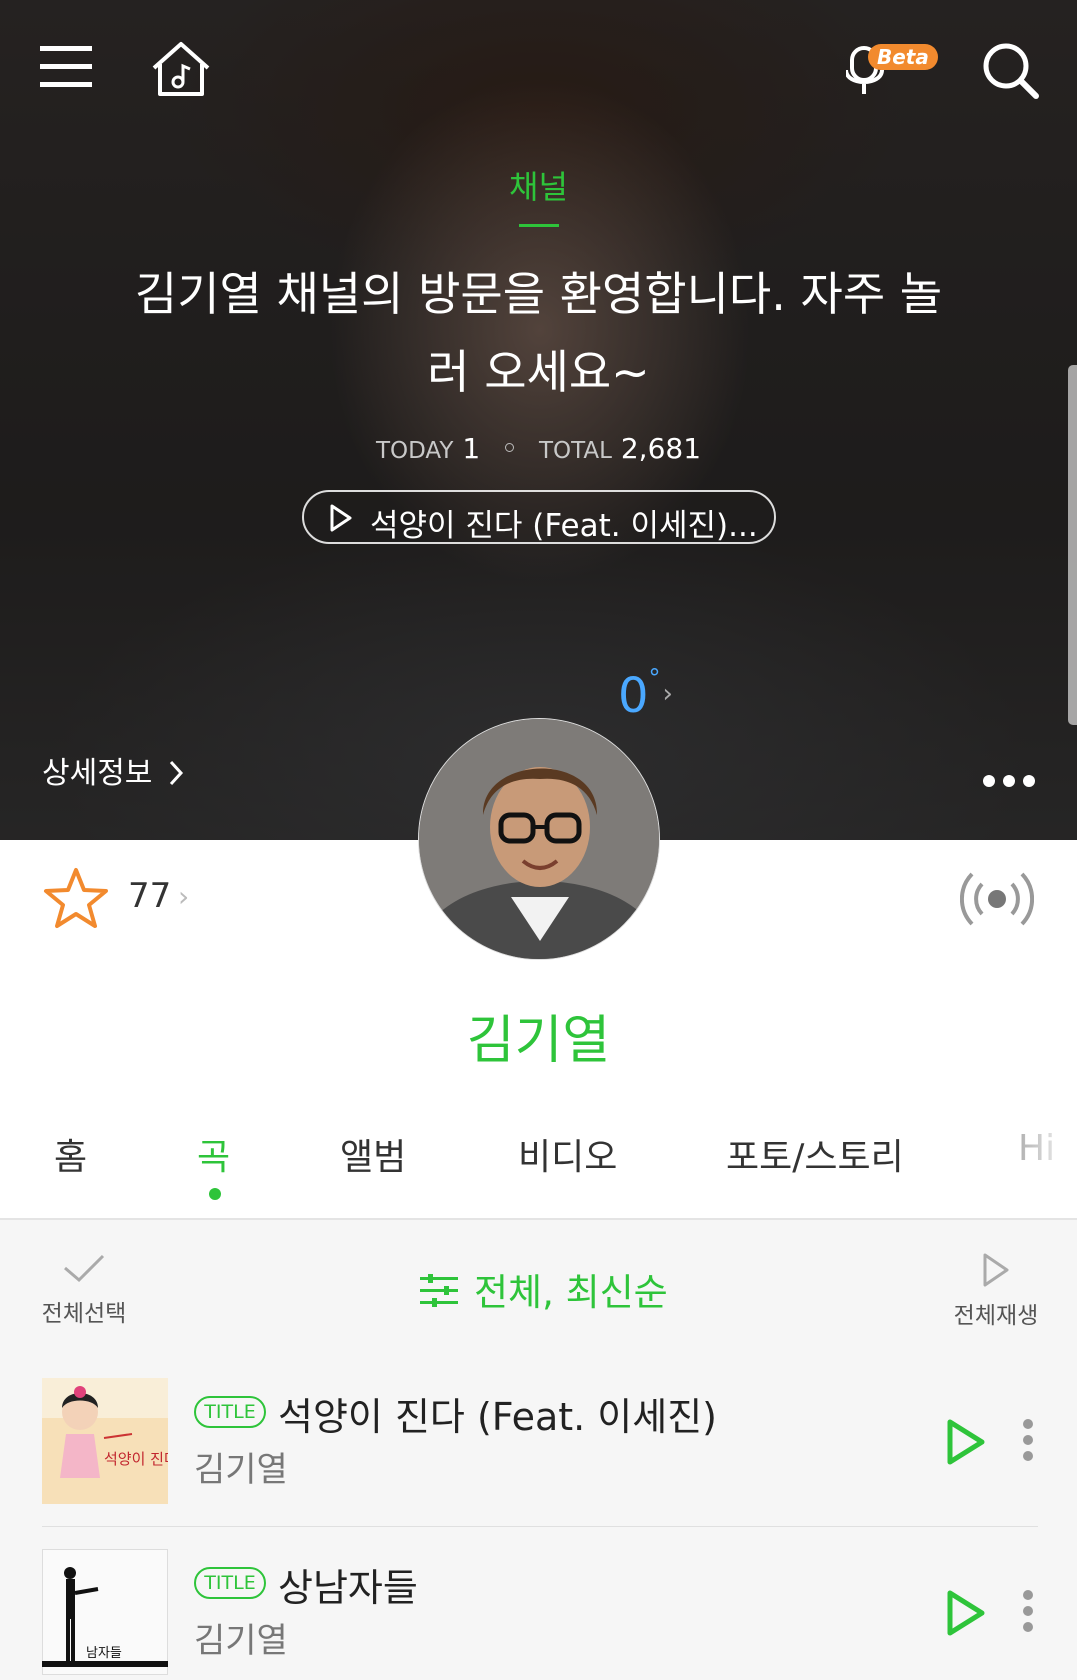 The height and width of the screenshot is (1680, 1077). What do you see at coordinates (996, 1291) in the screenshot?
I see `play-all-button: 전체재생` at bounding box center [996, 1291].